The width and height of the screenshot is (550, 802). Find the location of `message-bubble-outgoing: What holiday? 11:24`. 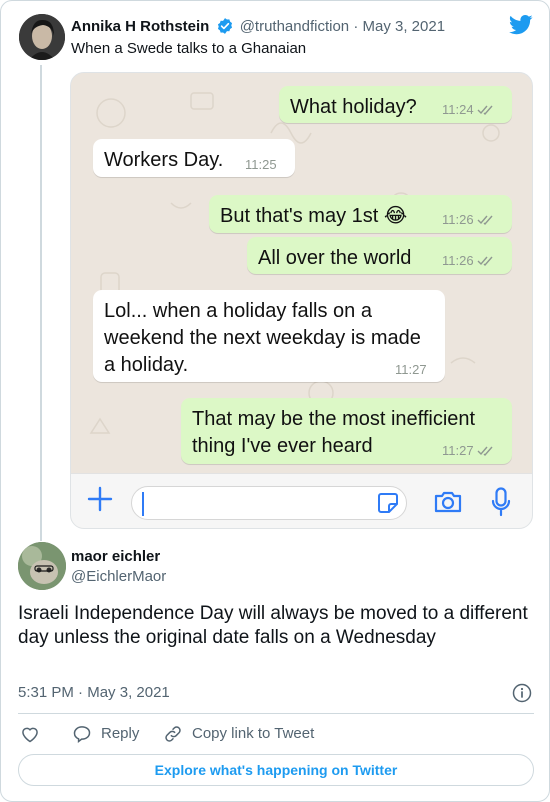

message-bubble-outgoing: What holiday? 11:24 is located at coordinates (395, 104).